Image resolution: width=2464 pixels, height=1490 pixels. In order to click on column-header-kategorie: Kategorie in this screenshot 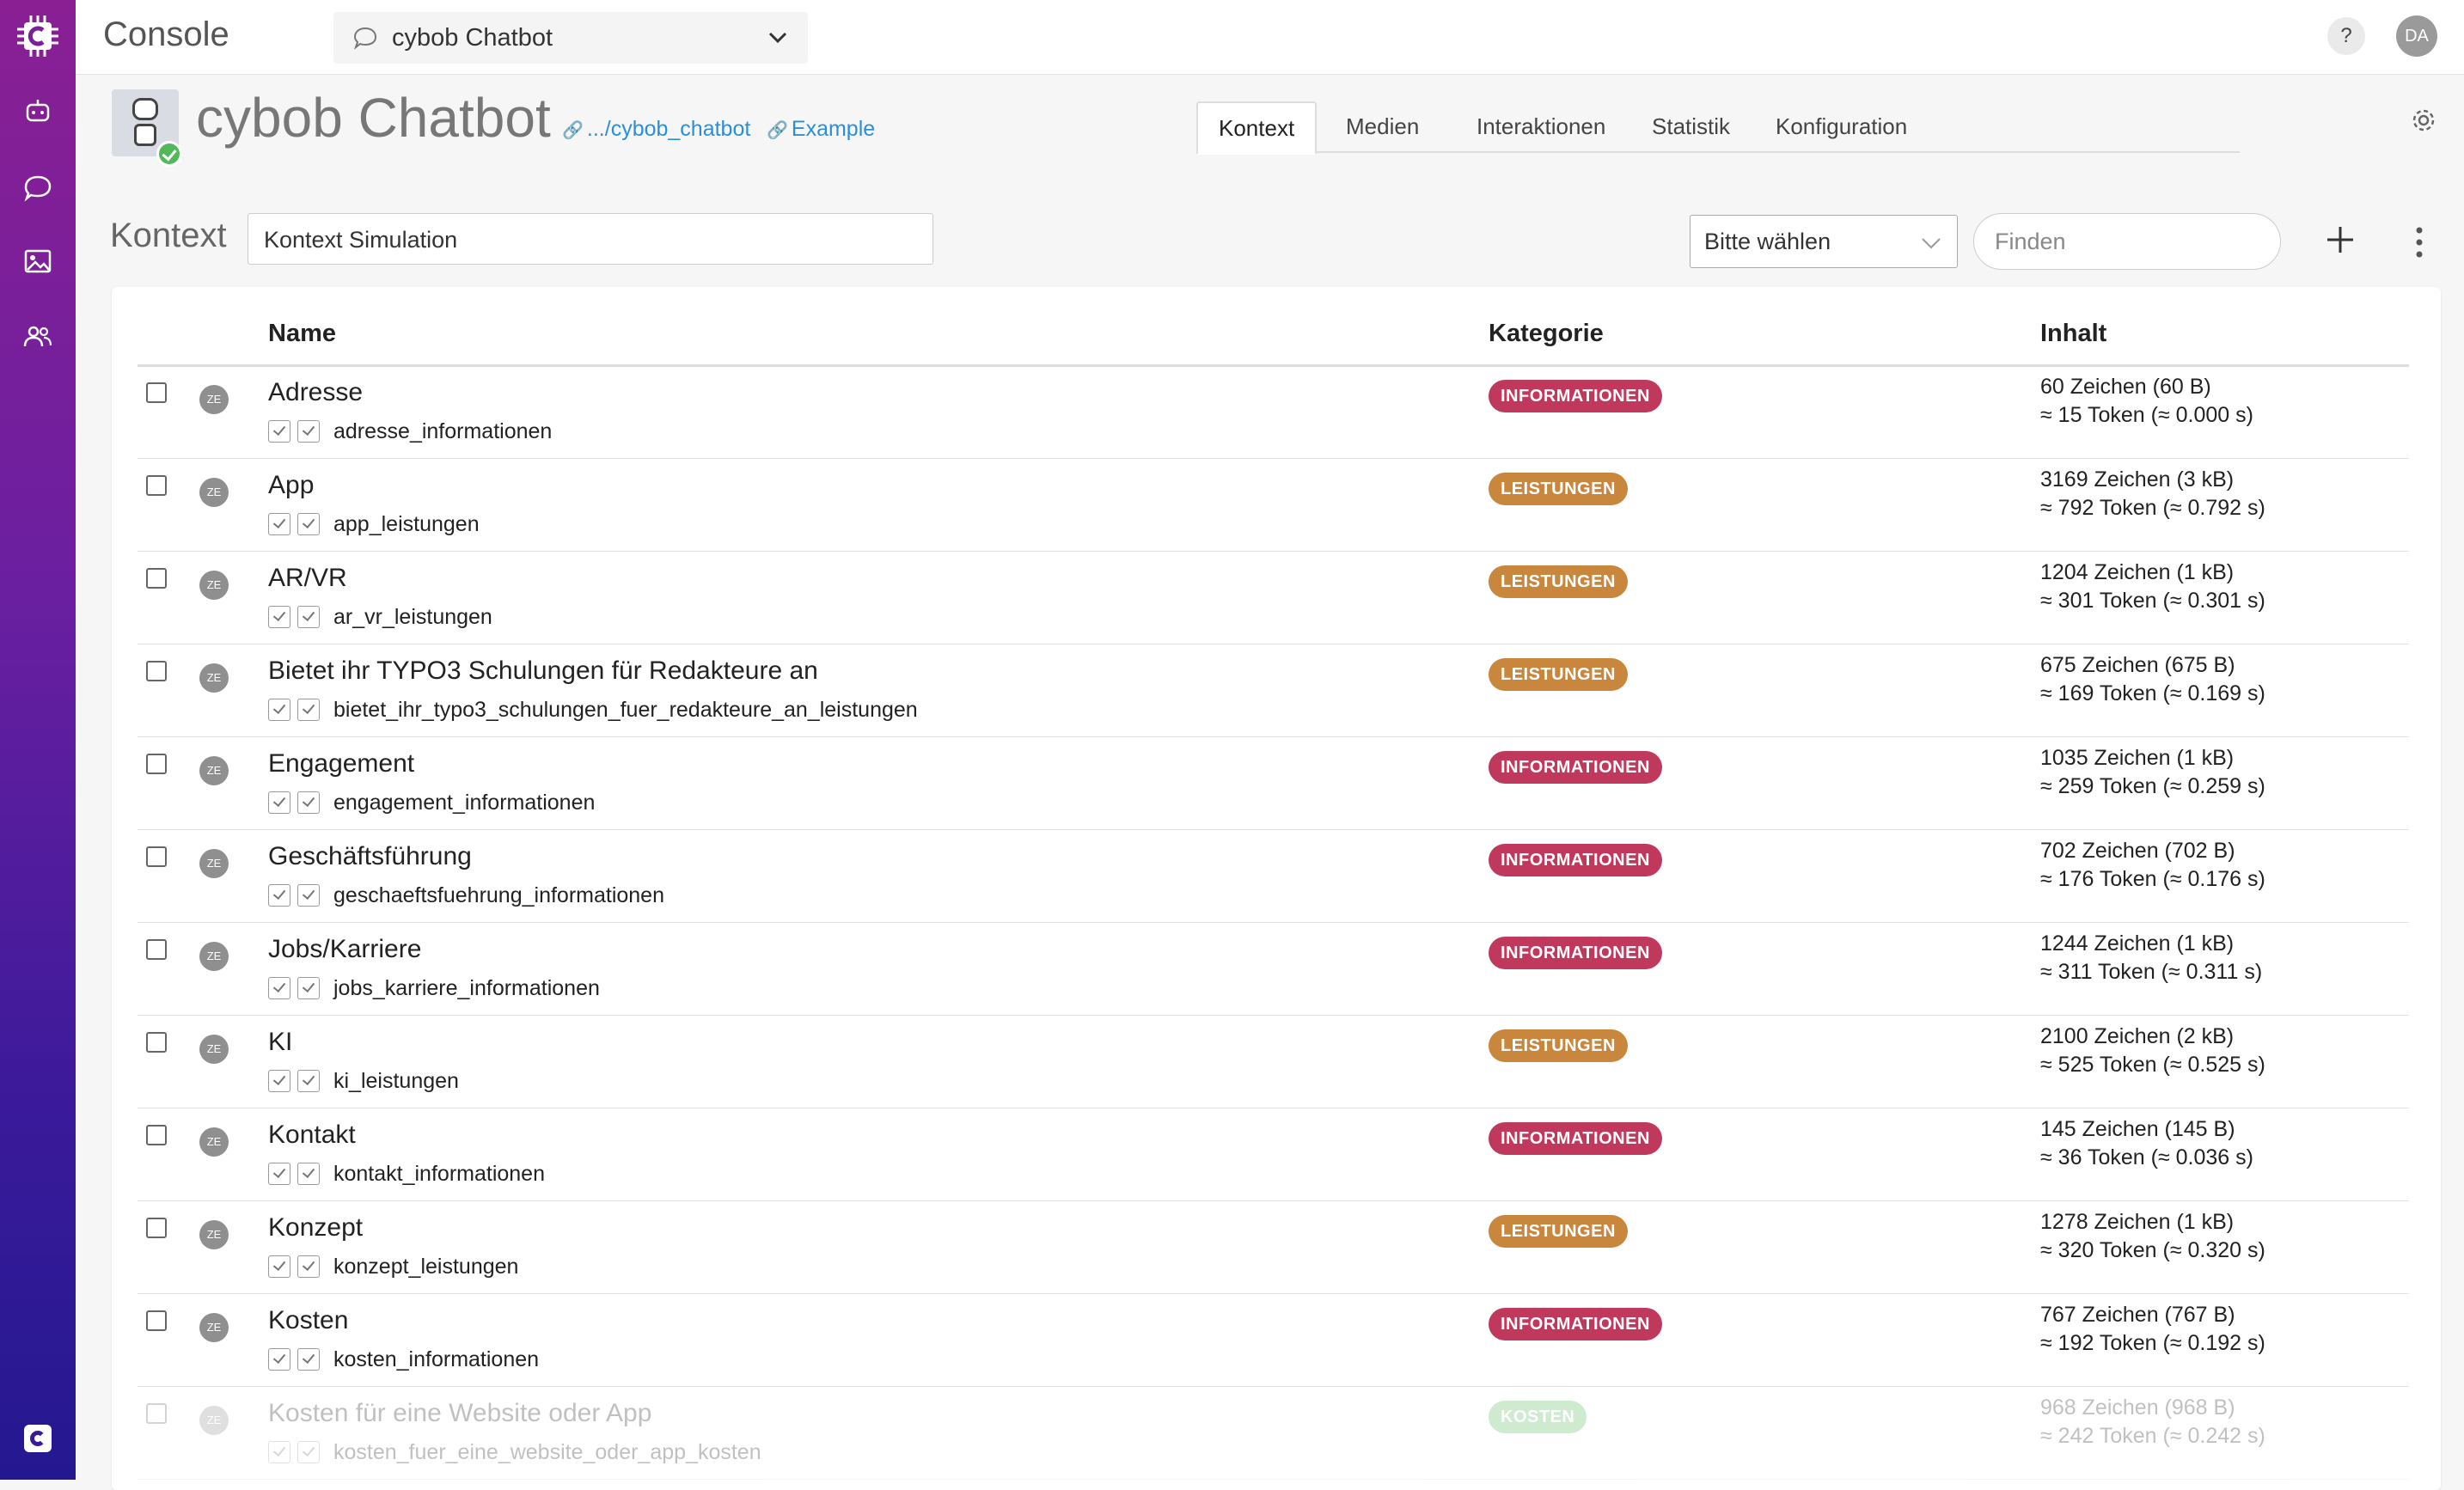, I will do `click(1546, 334)`.